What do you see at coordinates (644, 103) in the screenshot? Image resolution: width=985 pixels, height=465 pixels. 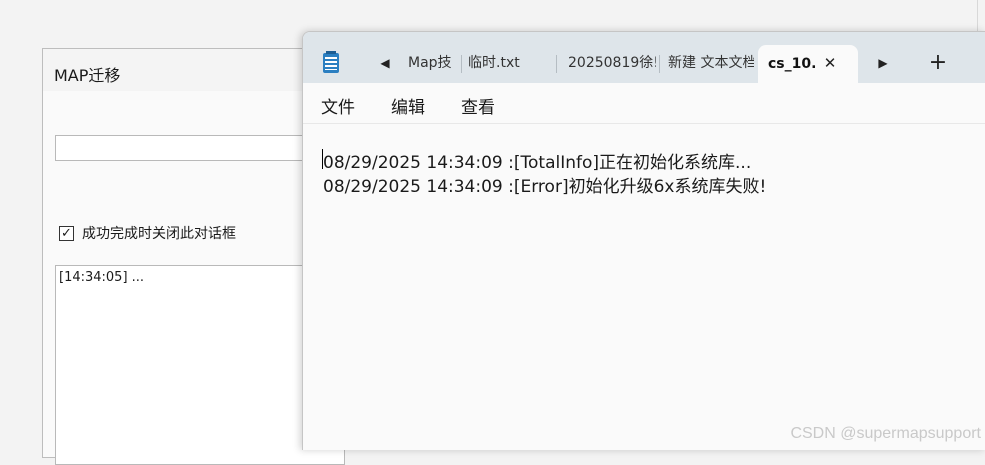 I see `menu-bar: 文件 编辑 查看` at bounding box center [644, 103].